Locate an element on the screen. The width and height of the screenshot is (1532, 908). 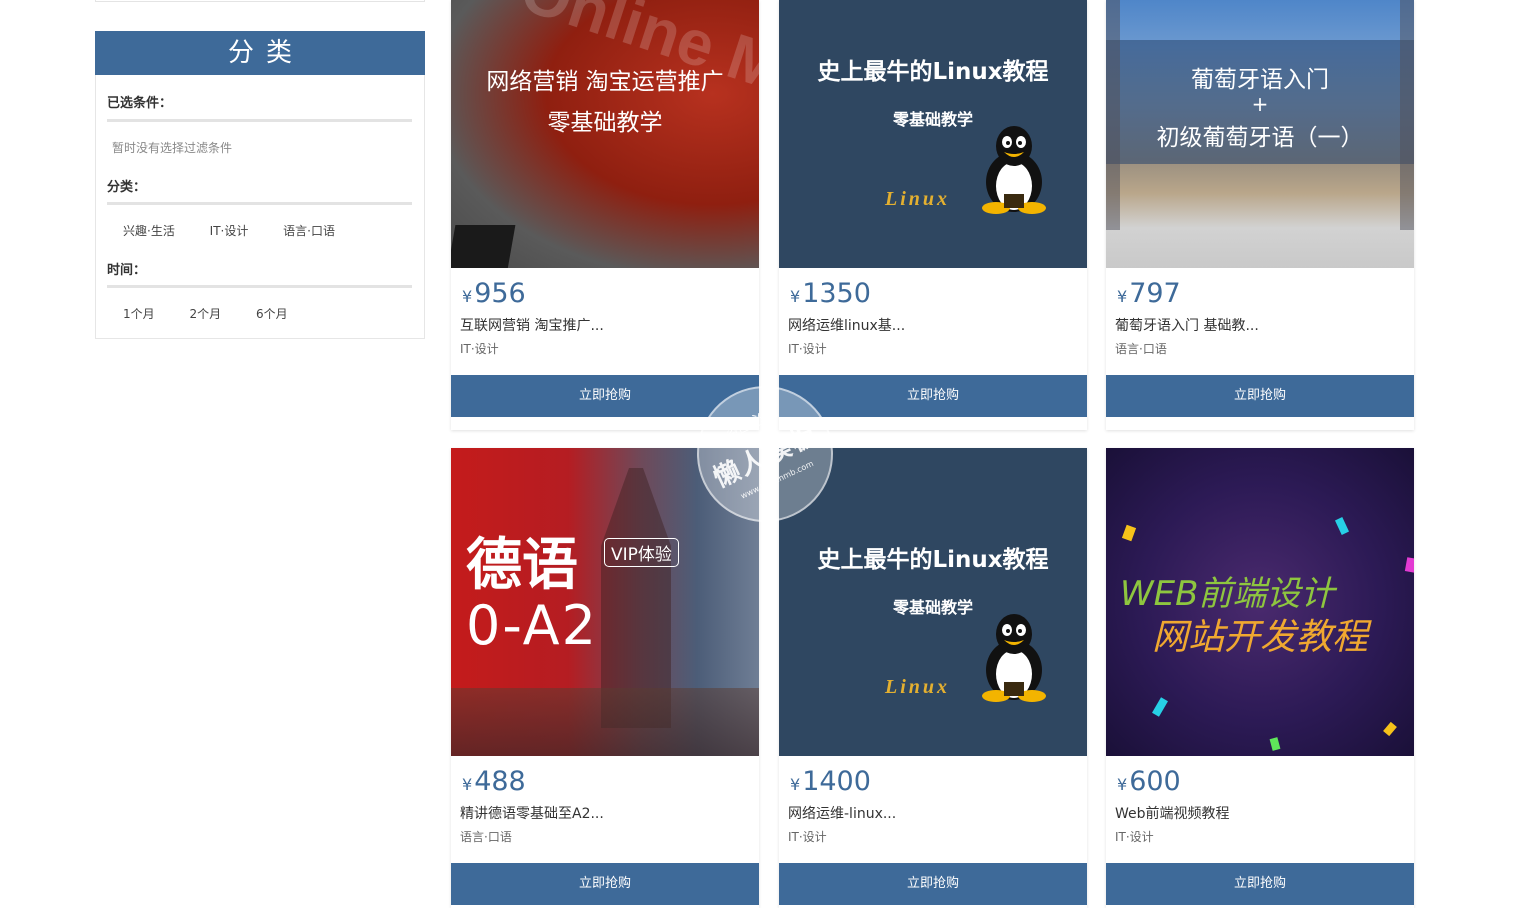
product-price: ¥488 is located at coordinates (494, 781).